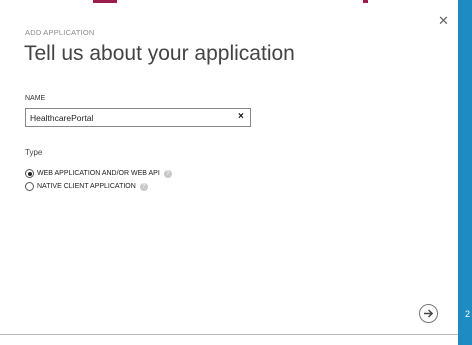  I want to click on dialog-eyebrow: ADD APPLICATION, so click(60, 32).